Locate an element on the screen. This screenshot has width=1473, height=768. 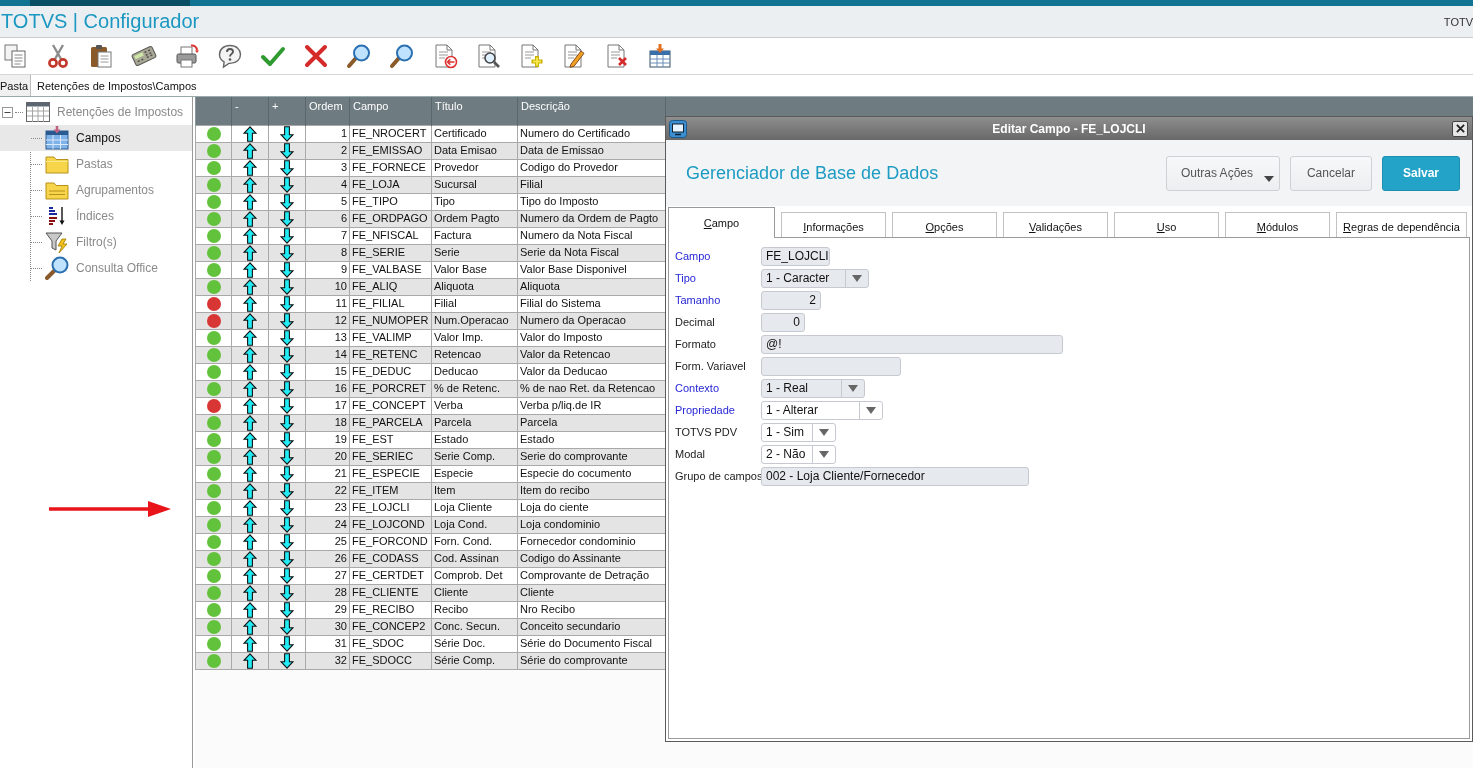
more-actions-button: Outras Ações is located at coordinates (1222, 173).